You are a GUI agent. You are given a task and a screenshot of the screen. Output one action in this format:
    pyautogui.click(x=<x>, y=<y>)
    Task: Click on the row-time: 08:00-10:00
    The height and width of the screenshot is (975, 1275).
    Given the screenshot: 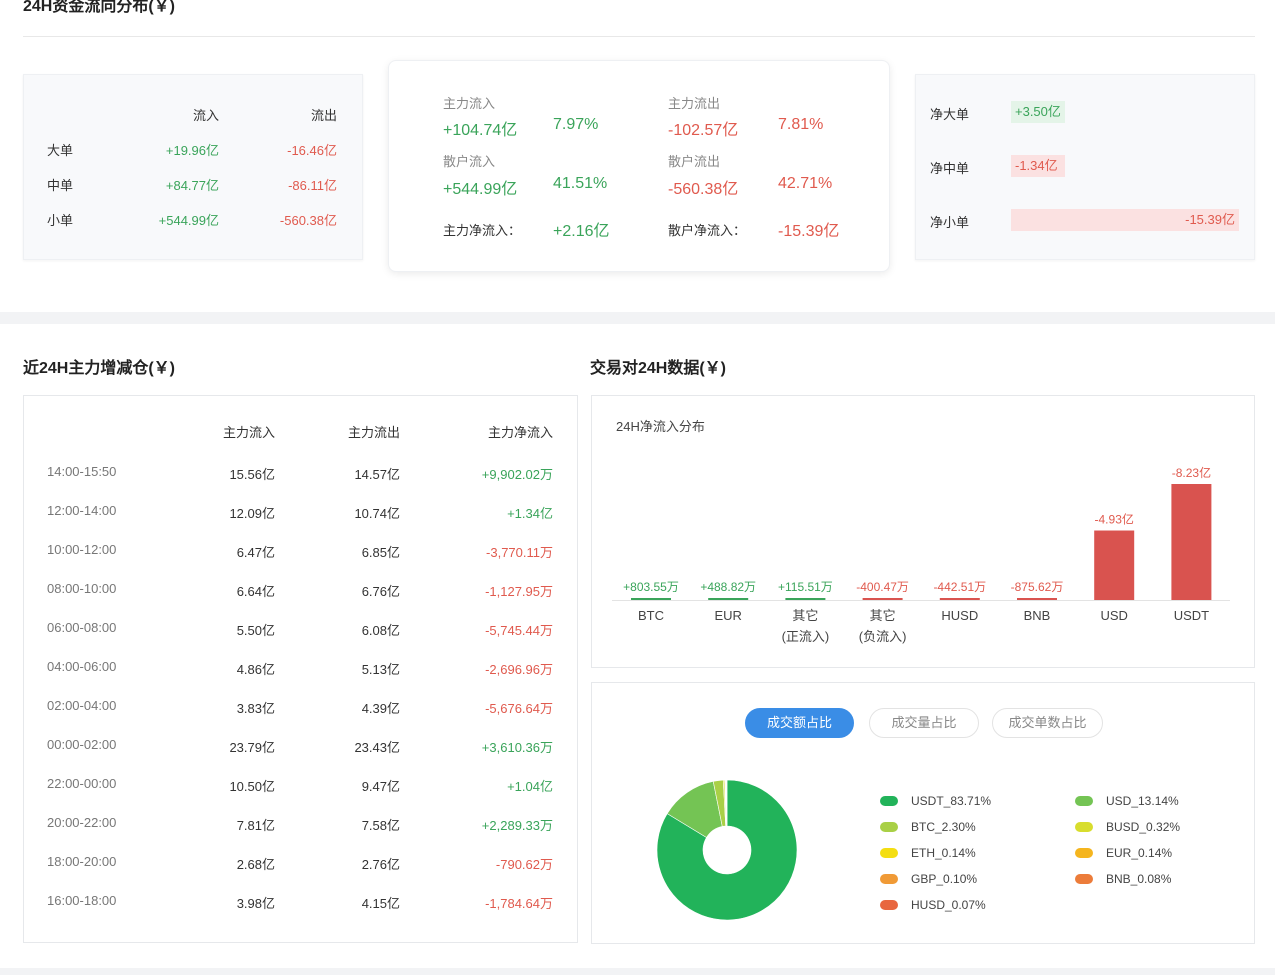 What is the action you would take?
    pyautogui.click(x=82, y=588)
    